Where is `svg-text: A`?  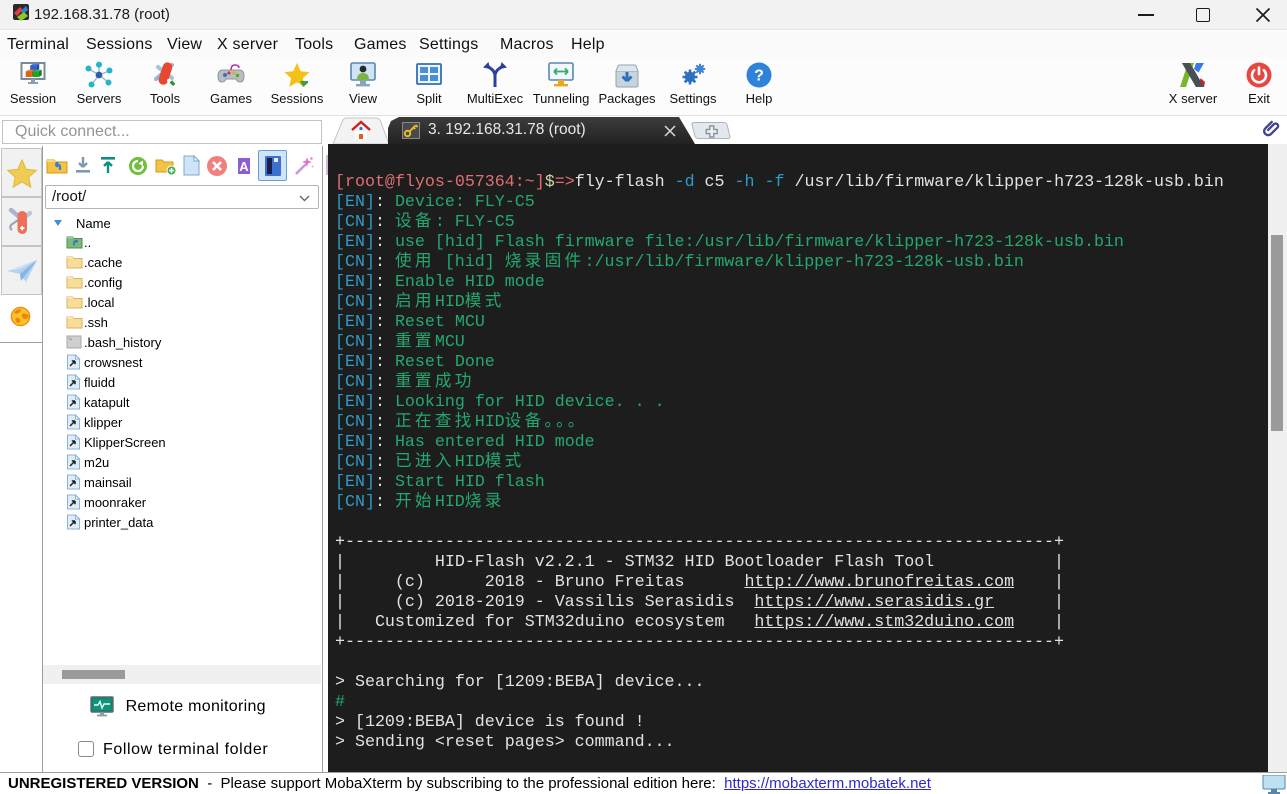 svg-text: A is located at coordinates (244, 166).